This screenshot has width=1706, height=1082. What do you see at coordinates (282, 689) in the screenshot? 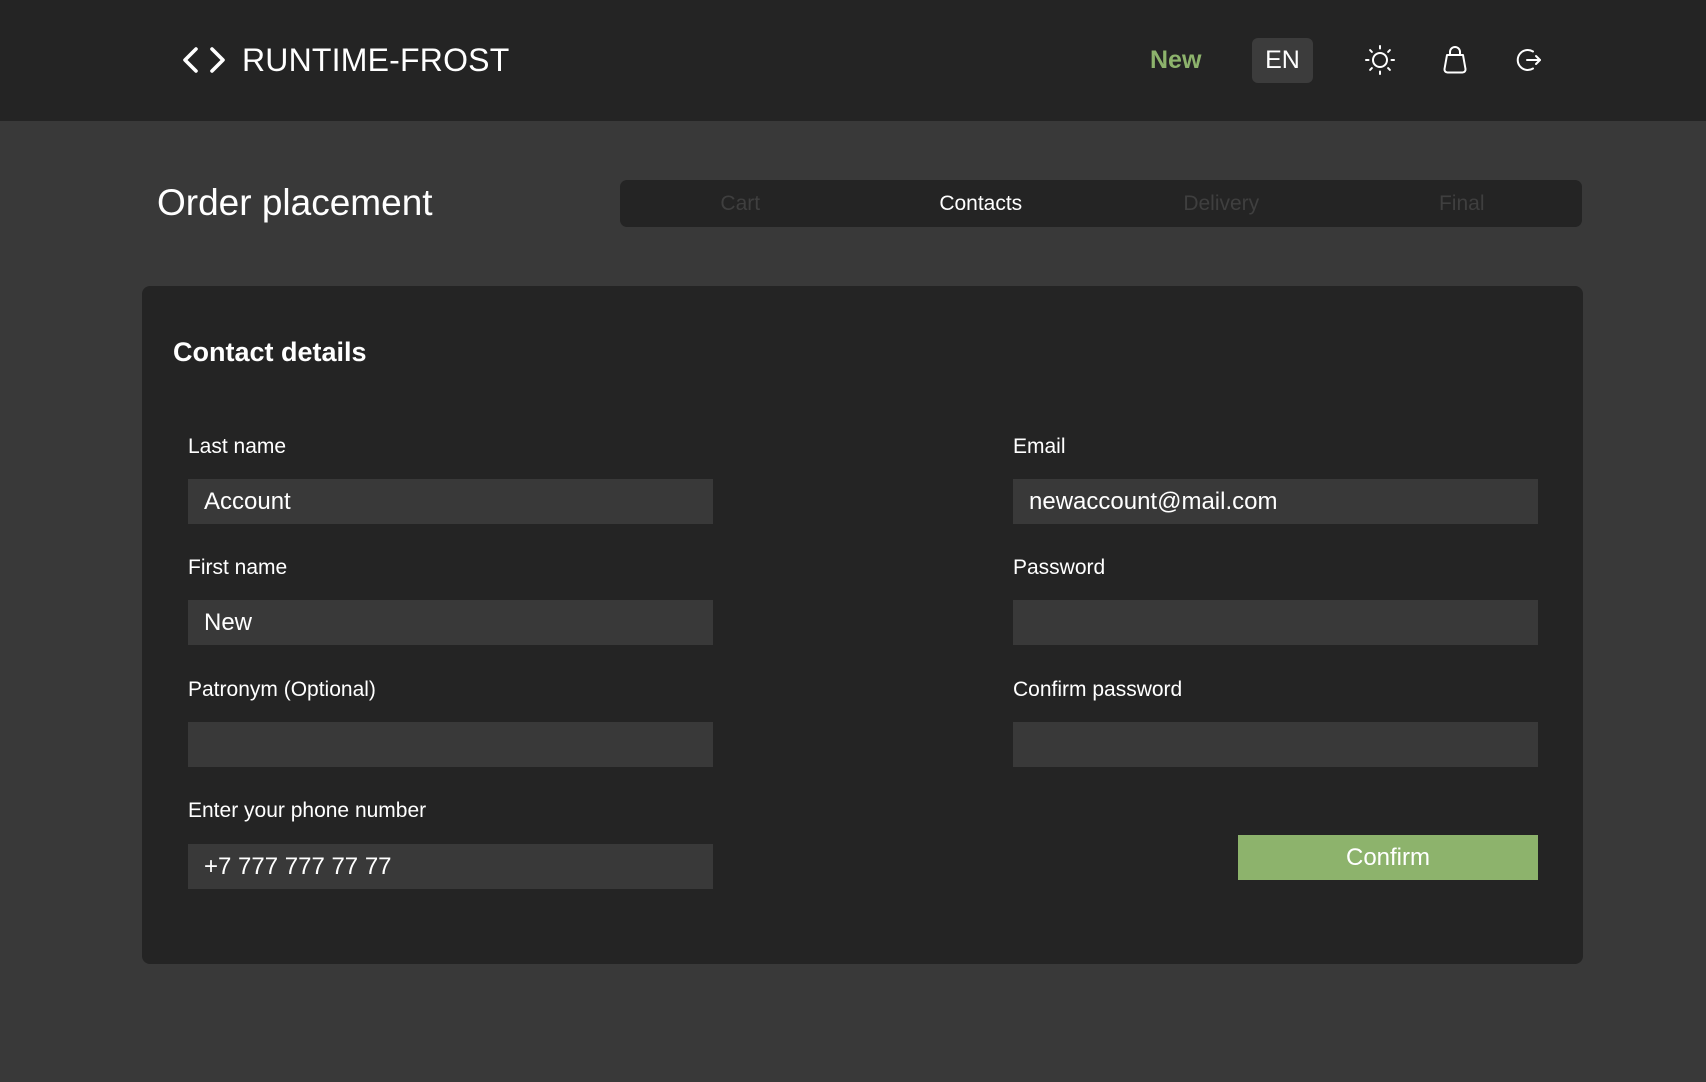
I see `patronym-label: Patronym (Optional)` at bounding box center [282, 689].